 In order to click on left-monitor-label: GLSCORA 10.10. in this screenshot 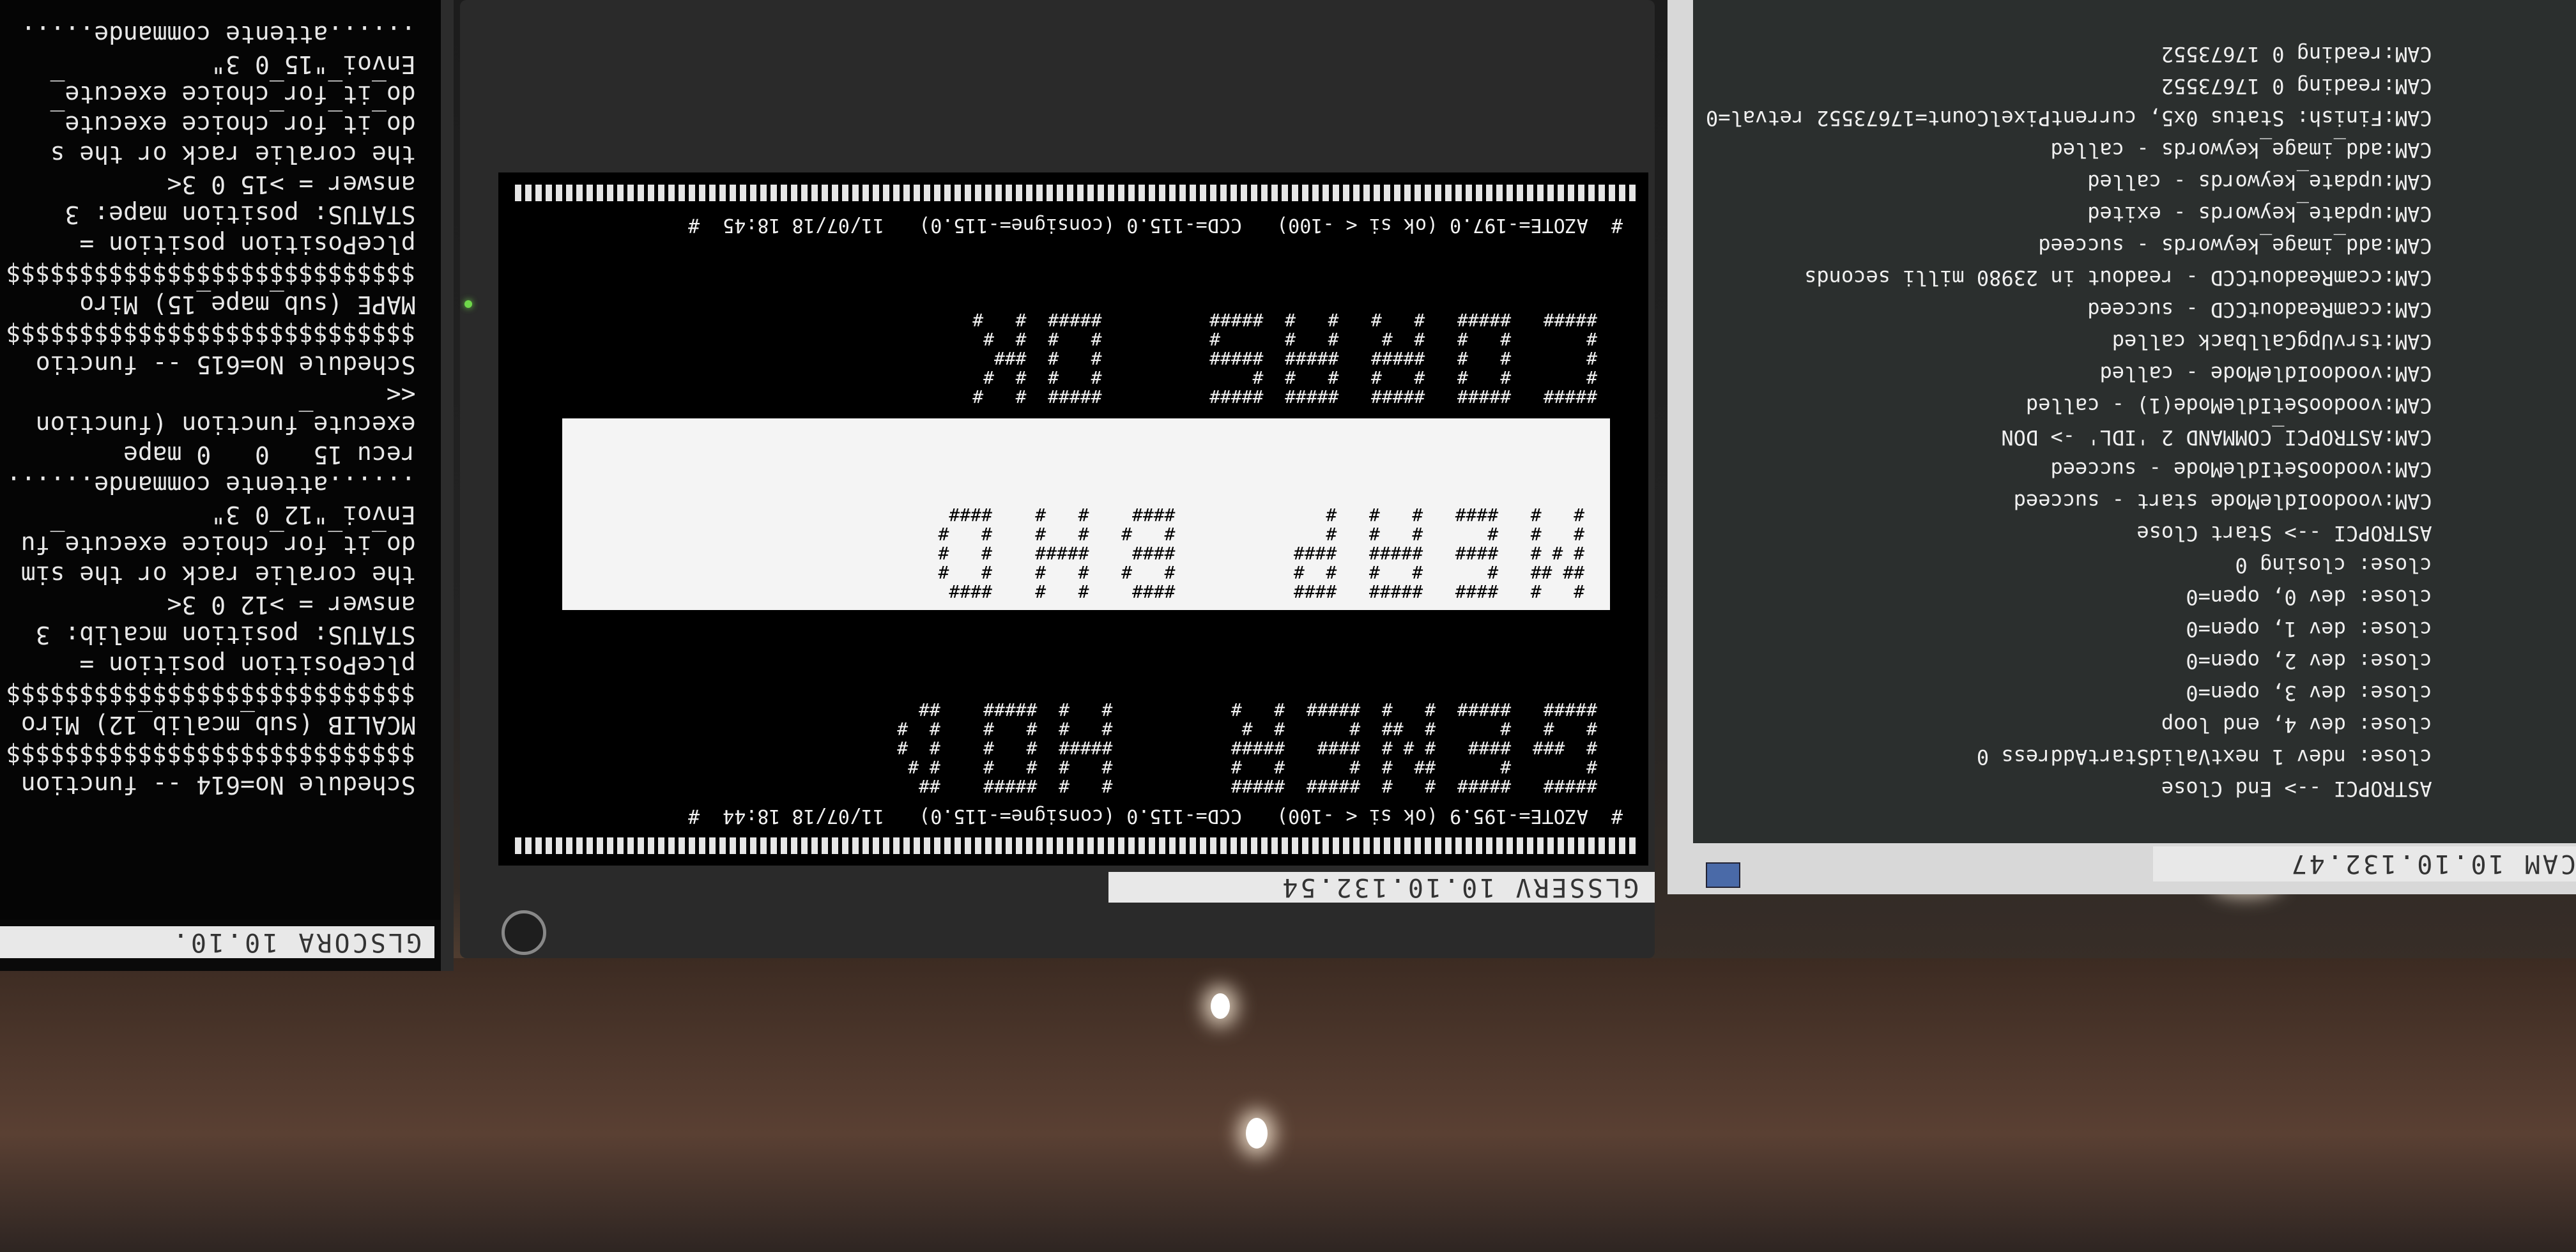, I will do `click(217, 942)`.